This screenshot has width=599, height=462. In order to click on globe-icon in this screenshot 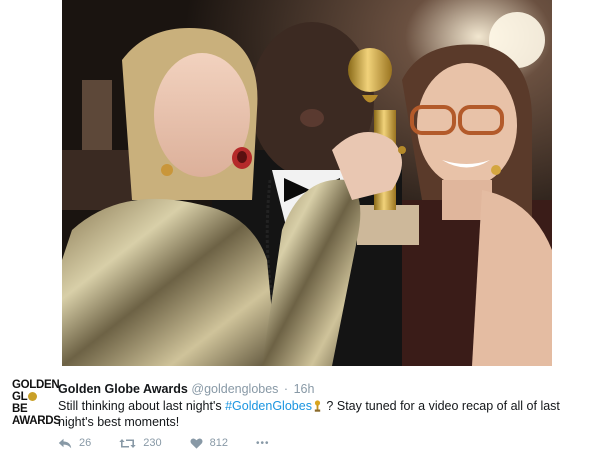, I will do `click(32, 396)`.